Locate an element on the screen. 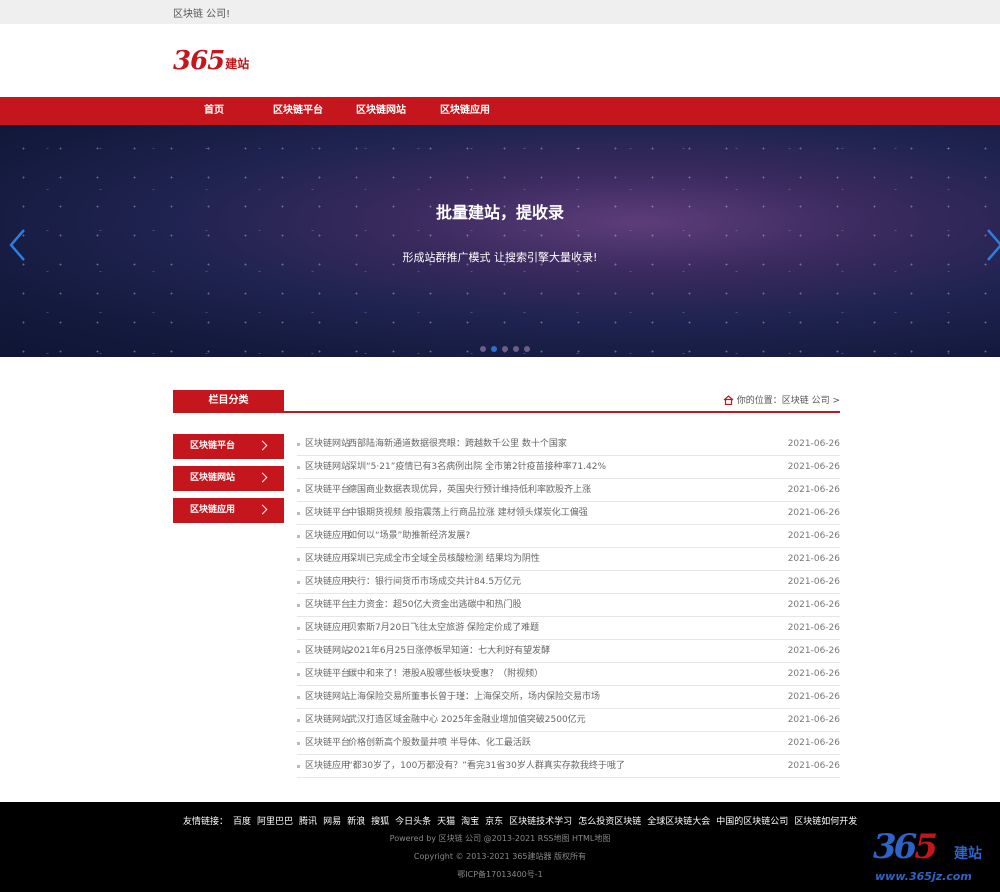  icp-text: 鄂ICP备17013400号-1 is located at coordinates (500, 874).